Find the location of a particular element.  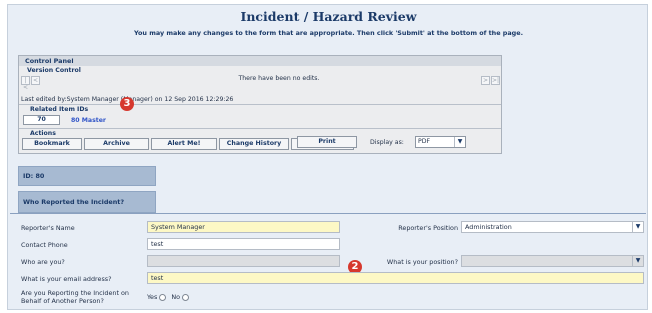

print-button: Print is located at coordinates (327, 142).